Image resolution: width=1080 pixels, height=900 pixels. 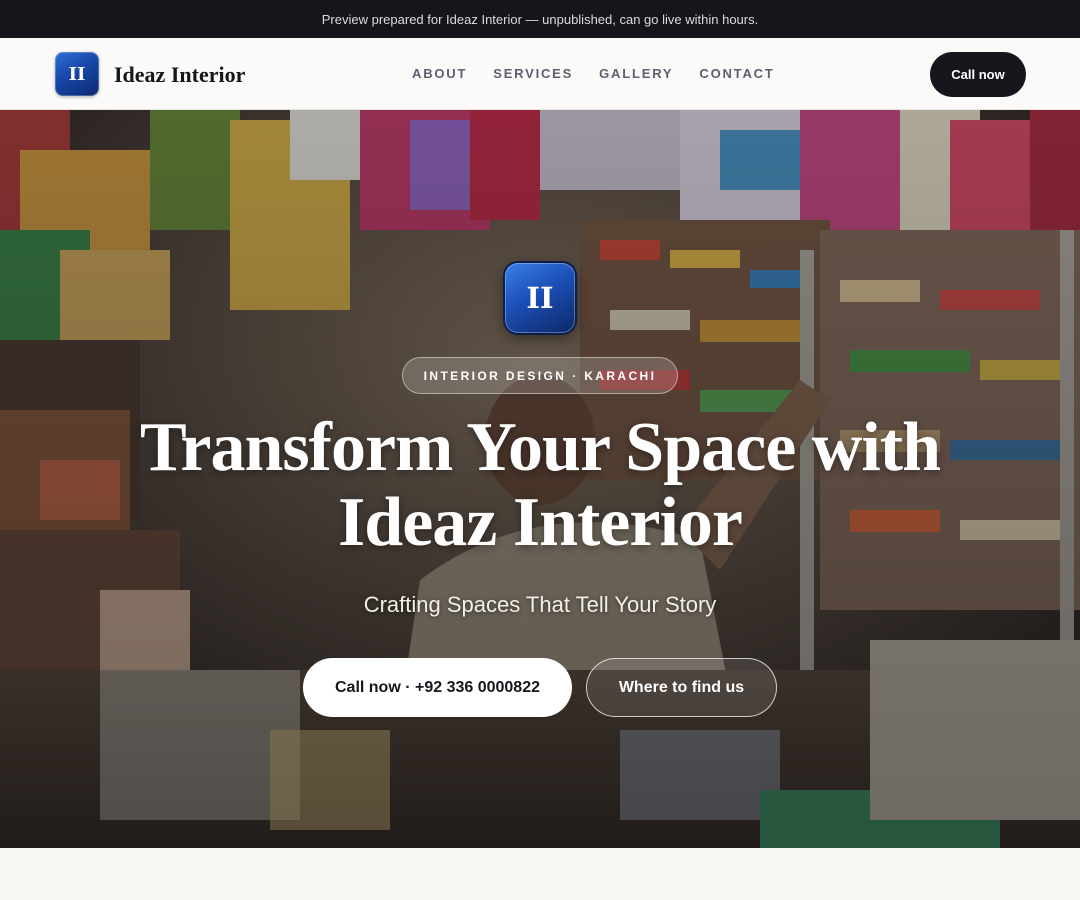 What do you see at coordinates (437, 687) in the screenshot?
I see `hero-call-button: Call now · +92 336 0000822` at bounding box center [437, 687].